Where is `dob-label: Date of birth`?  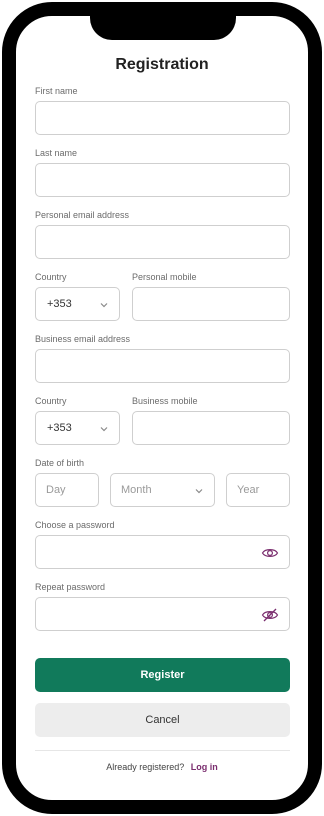 dob-label: Date of birth is located at coordinates (60, 463).